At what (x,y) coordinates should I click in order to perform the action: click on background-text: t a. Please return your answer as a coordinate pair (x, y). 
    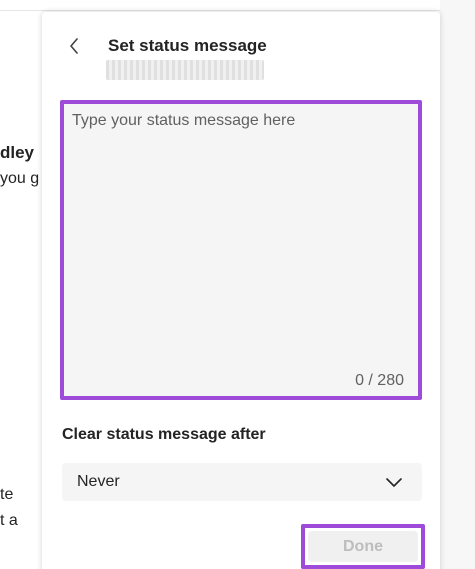
    Looking at the image, I should click on (9, 520).